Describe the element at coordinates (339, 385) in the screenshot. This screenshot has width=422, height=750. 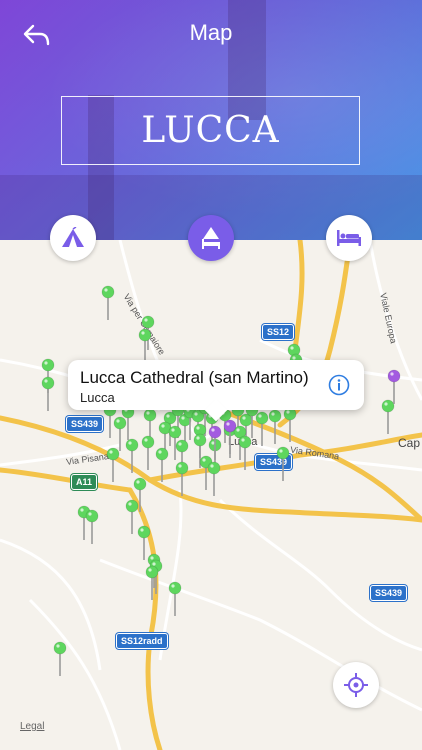
I see `info-icon` at that location.